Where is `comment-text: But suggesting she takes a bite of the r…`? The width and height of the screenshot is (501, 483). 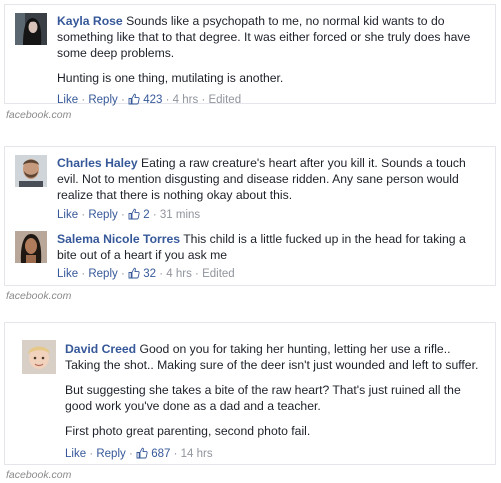
comment-text: But suggesting she takes a bite of the r… is located at coordinates (263, 398).